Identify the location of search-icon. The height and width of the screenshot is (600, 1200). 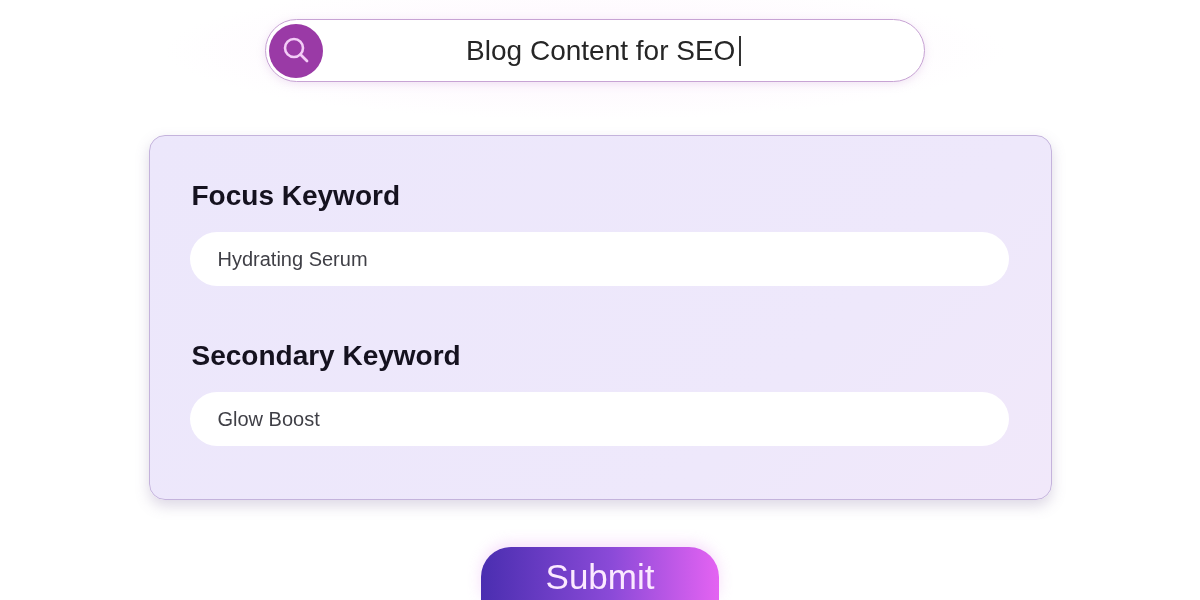
(296, 50).